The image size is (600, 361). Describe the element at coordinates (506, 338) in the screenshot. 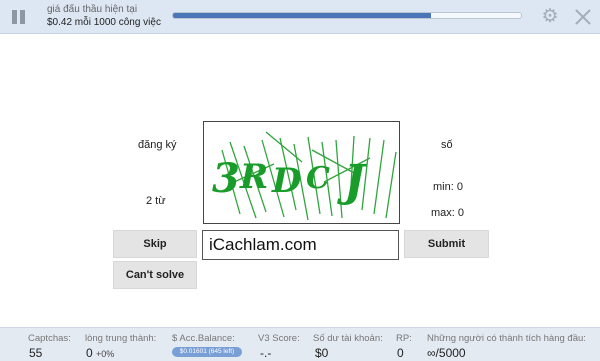

I see `top-performers-label: Những người có thành tích hàng đầu:` at that location.